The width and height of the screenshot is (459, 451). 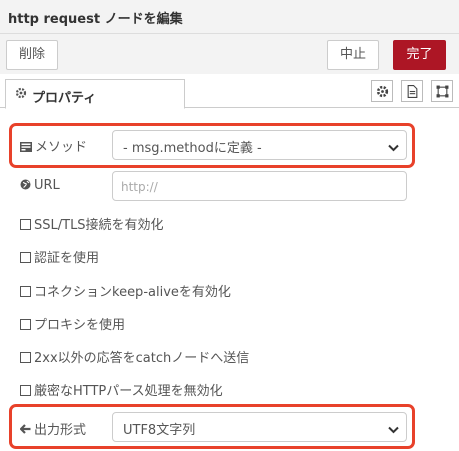 I want to click on method-label-row: メソッド, so click(x=53, y=146).